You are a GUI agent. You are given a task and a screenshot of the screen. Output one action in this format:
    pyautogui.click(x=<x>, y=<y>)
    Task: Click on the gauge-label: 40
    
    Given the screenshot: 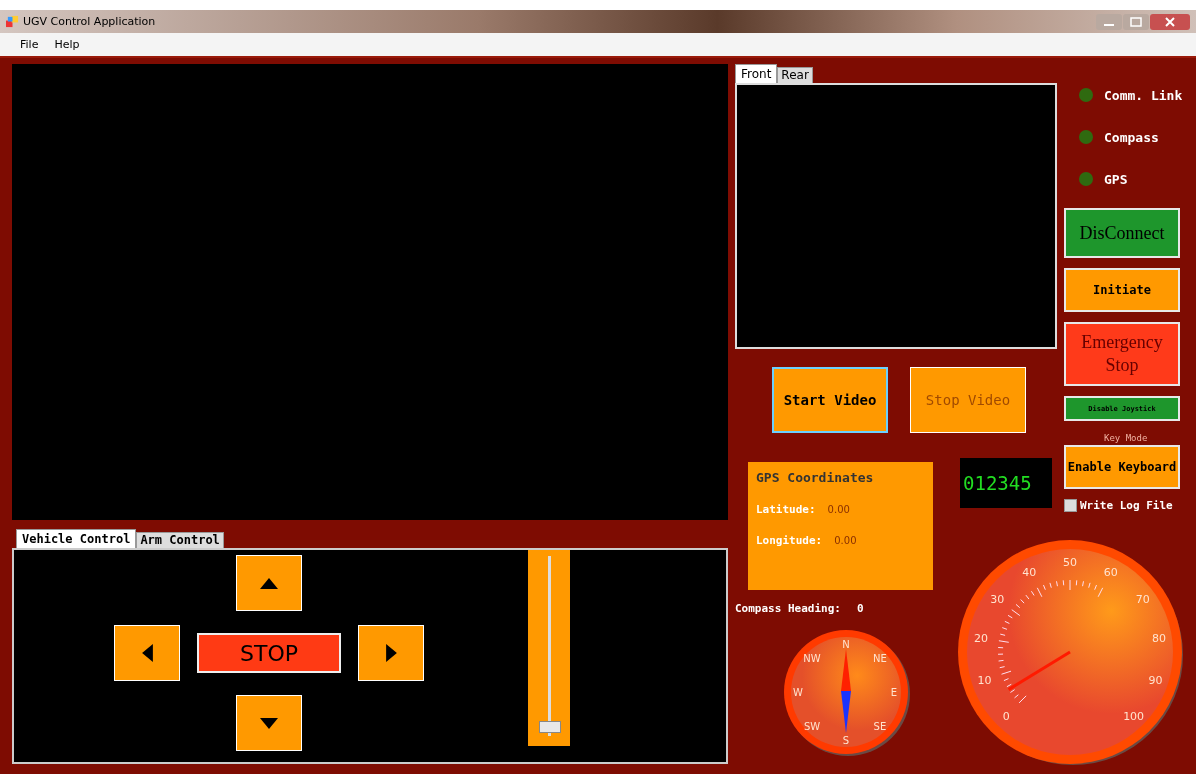 What is the action you would take?
    pyautogui.click(x=1029, y=572)
    